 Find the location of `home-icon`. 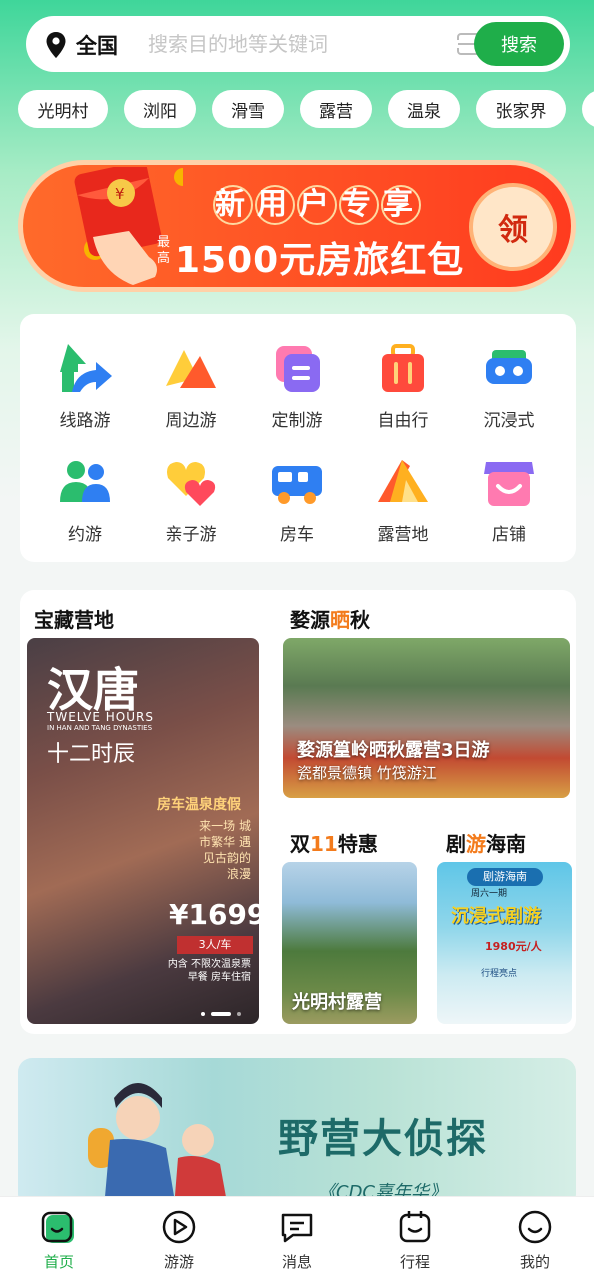

home-icon is located at coordinates (57, 1227).